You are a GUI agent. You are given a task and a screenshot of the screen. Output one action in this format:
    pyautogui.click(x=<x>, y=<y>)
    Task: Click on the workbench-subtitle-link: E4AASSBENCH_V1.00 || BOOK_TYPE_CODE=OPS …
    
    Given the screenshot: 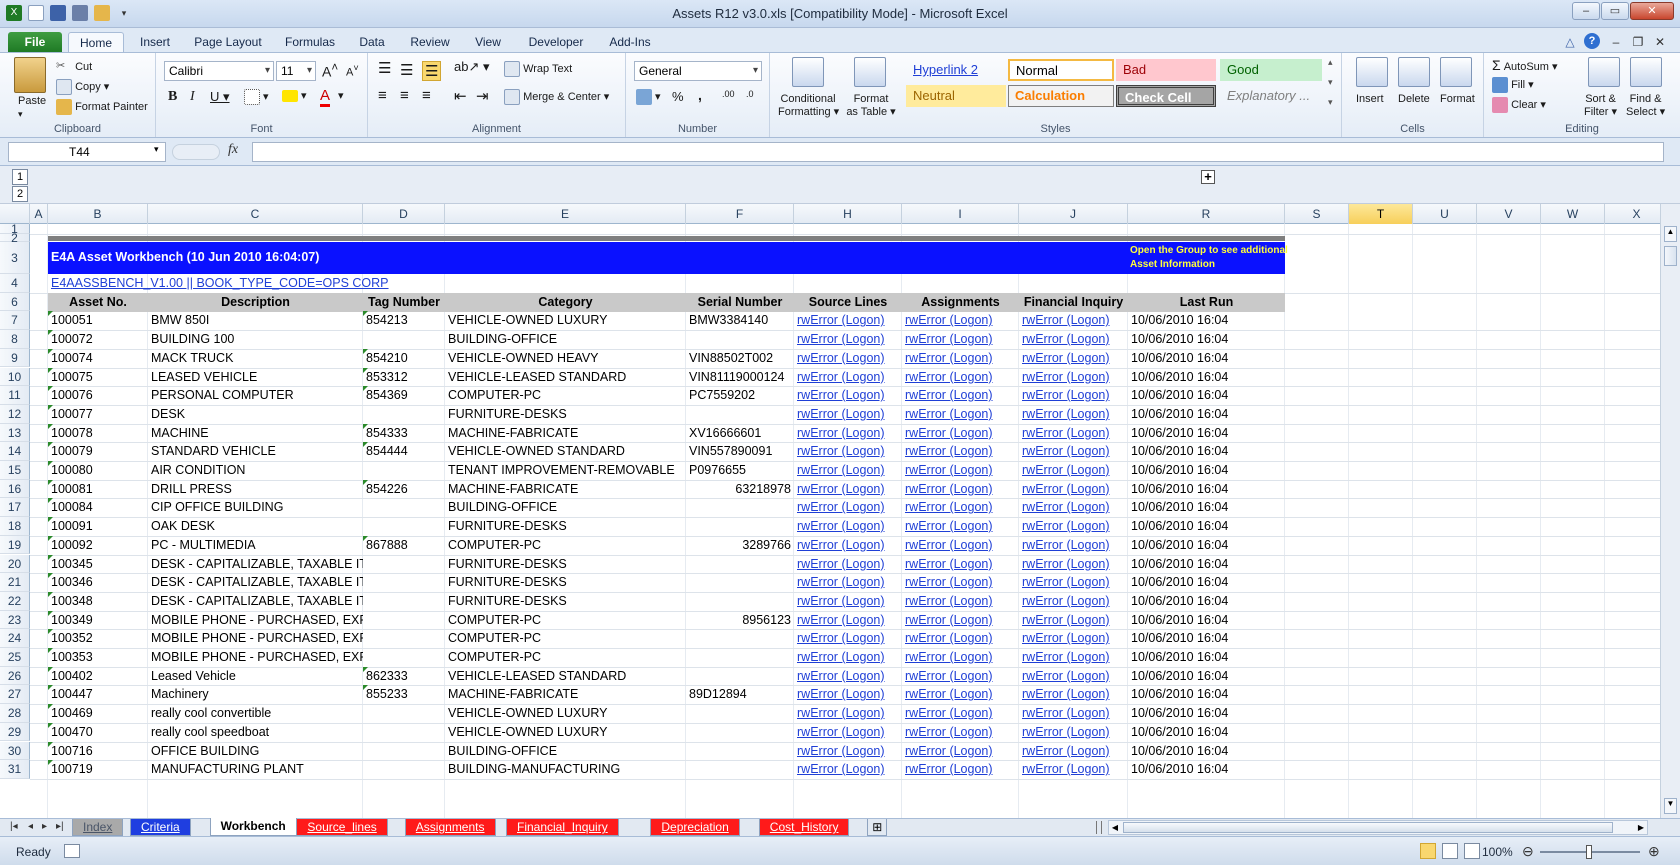 What is the action you would take?
    pyautogui.click(x=248, y=283)
    